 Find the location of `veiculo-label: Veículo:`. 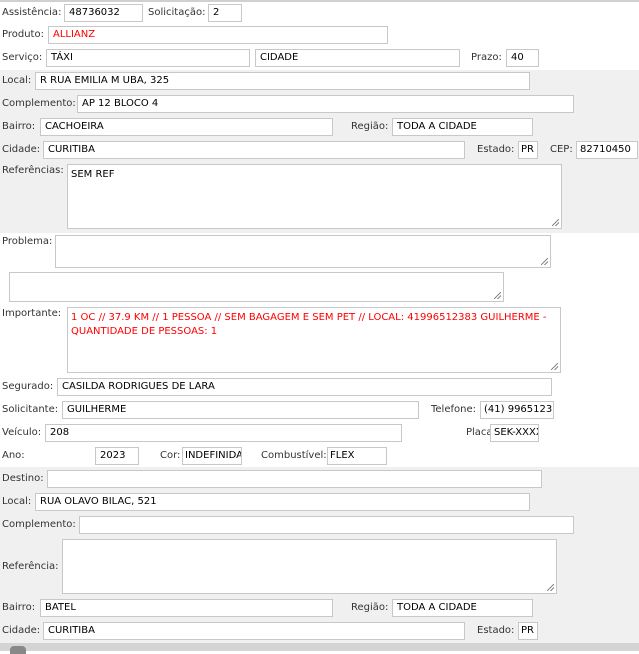

veiculo-label: Veículo: is located at coordinates (22, 432).